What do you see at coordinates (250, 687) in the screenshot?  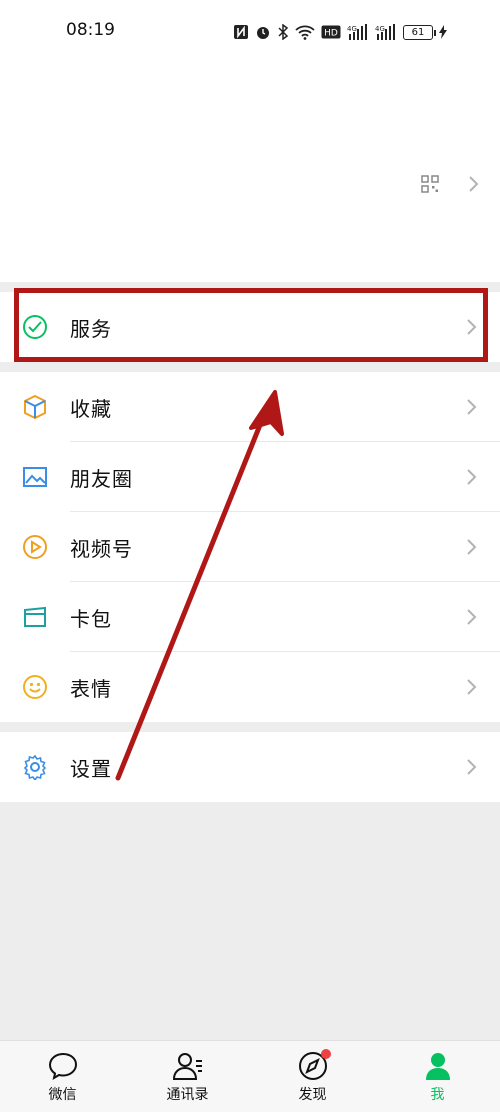 I see `menu-item-stickers: 表情` at bounding box center [250, 687].